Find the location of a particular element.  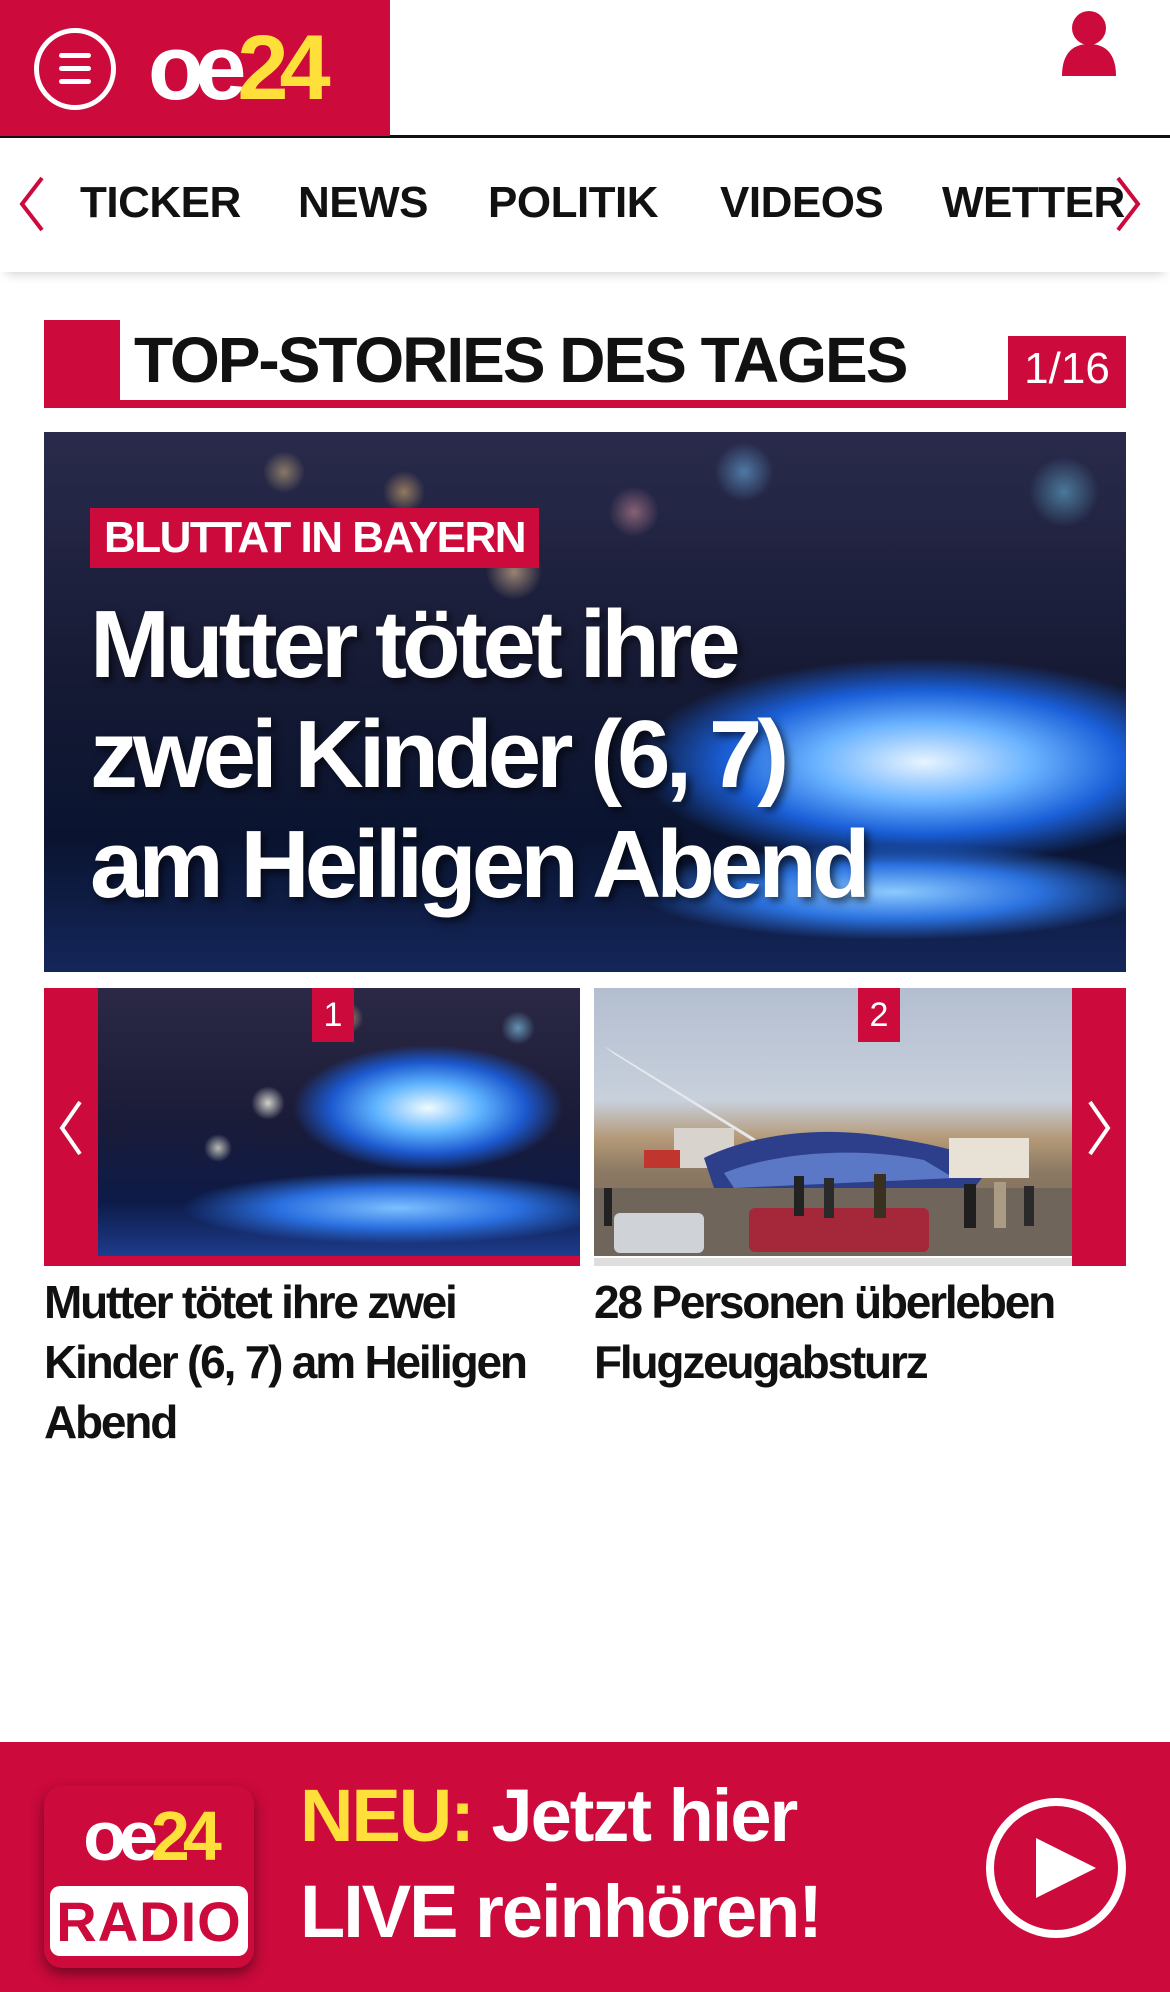

radio-logo-wordmark: oe24 is located at coordinates (152, 1836).